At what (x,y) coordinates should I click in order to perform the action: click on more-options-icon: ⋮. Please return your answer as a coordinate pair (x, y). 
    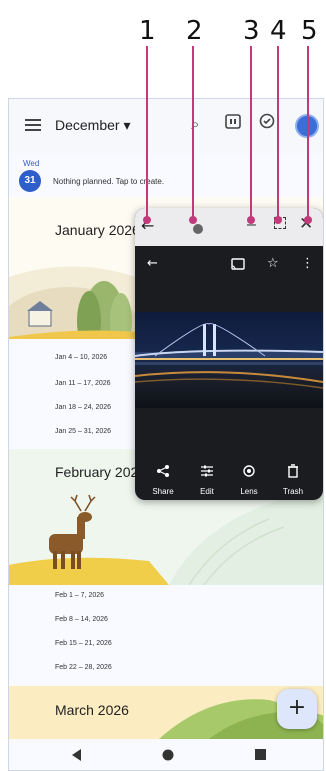
    Looking at the image, I should click on (307, 263).